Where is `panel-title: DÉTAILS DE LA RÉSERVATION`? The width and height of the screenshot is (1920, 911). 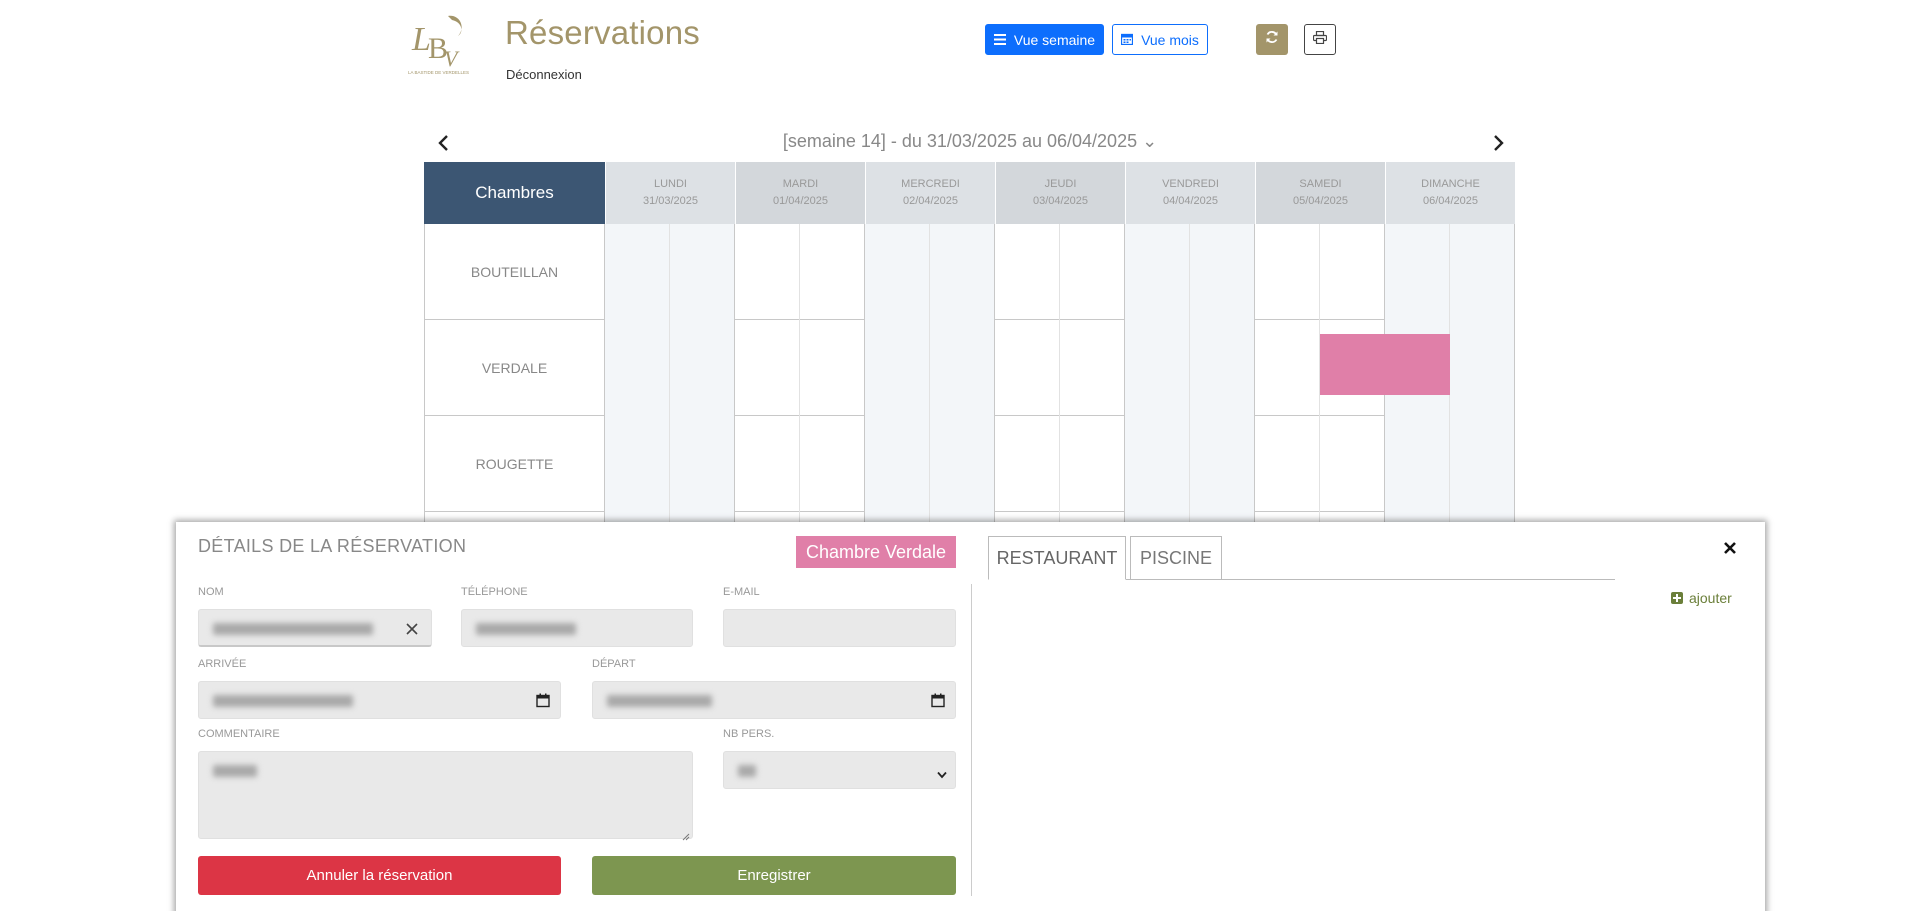 panel-title: DÉTAILS DE LA RÉSERVATION is located at coordinates (332, 546).